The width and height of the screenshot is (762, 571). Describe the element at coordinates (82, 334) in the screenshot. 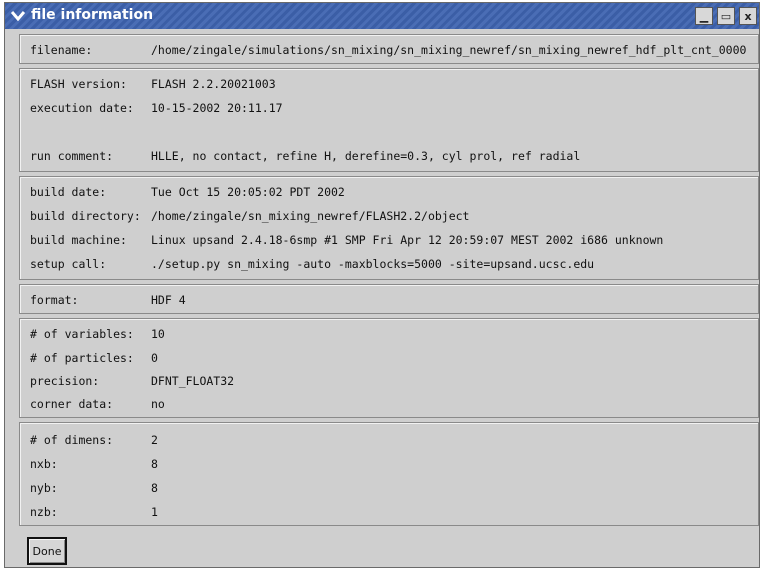

I see `info-label: # of variables:` at that location.